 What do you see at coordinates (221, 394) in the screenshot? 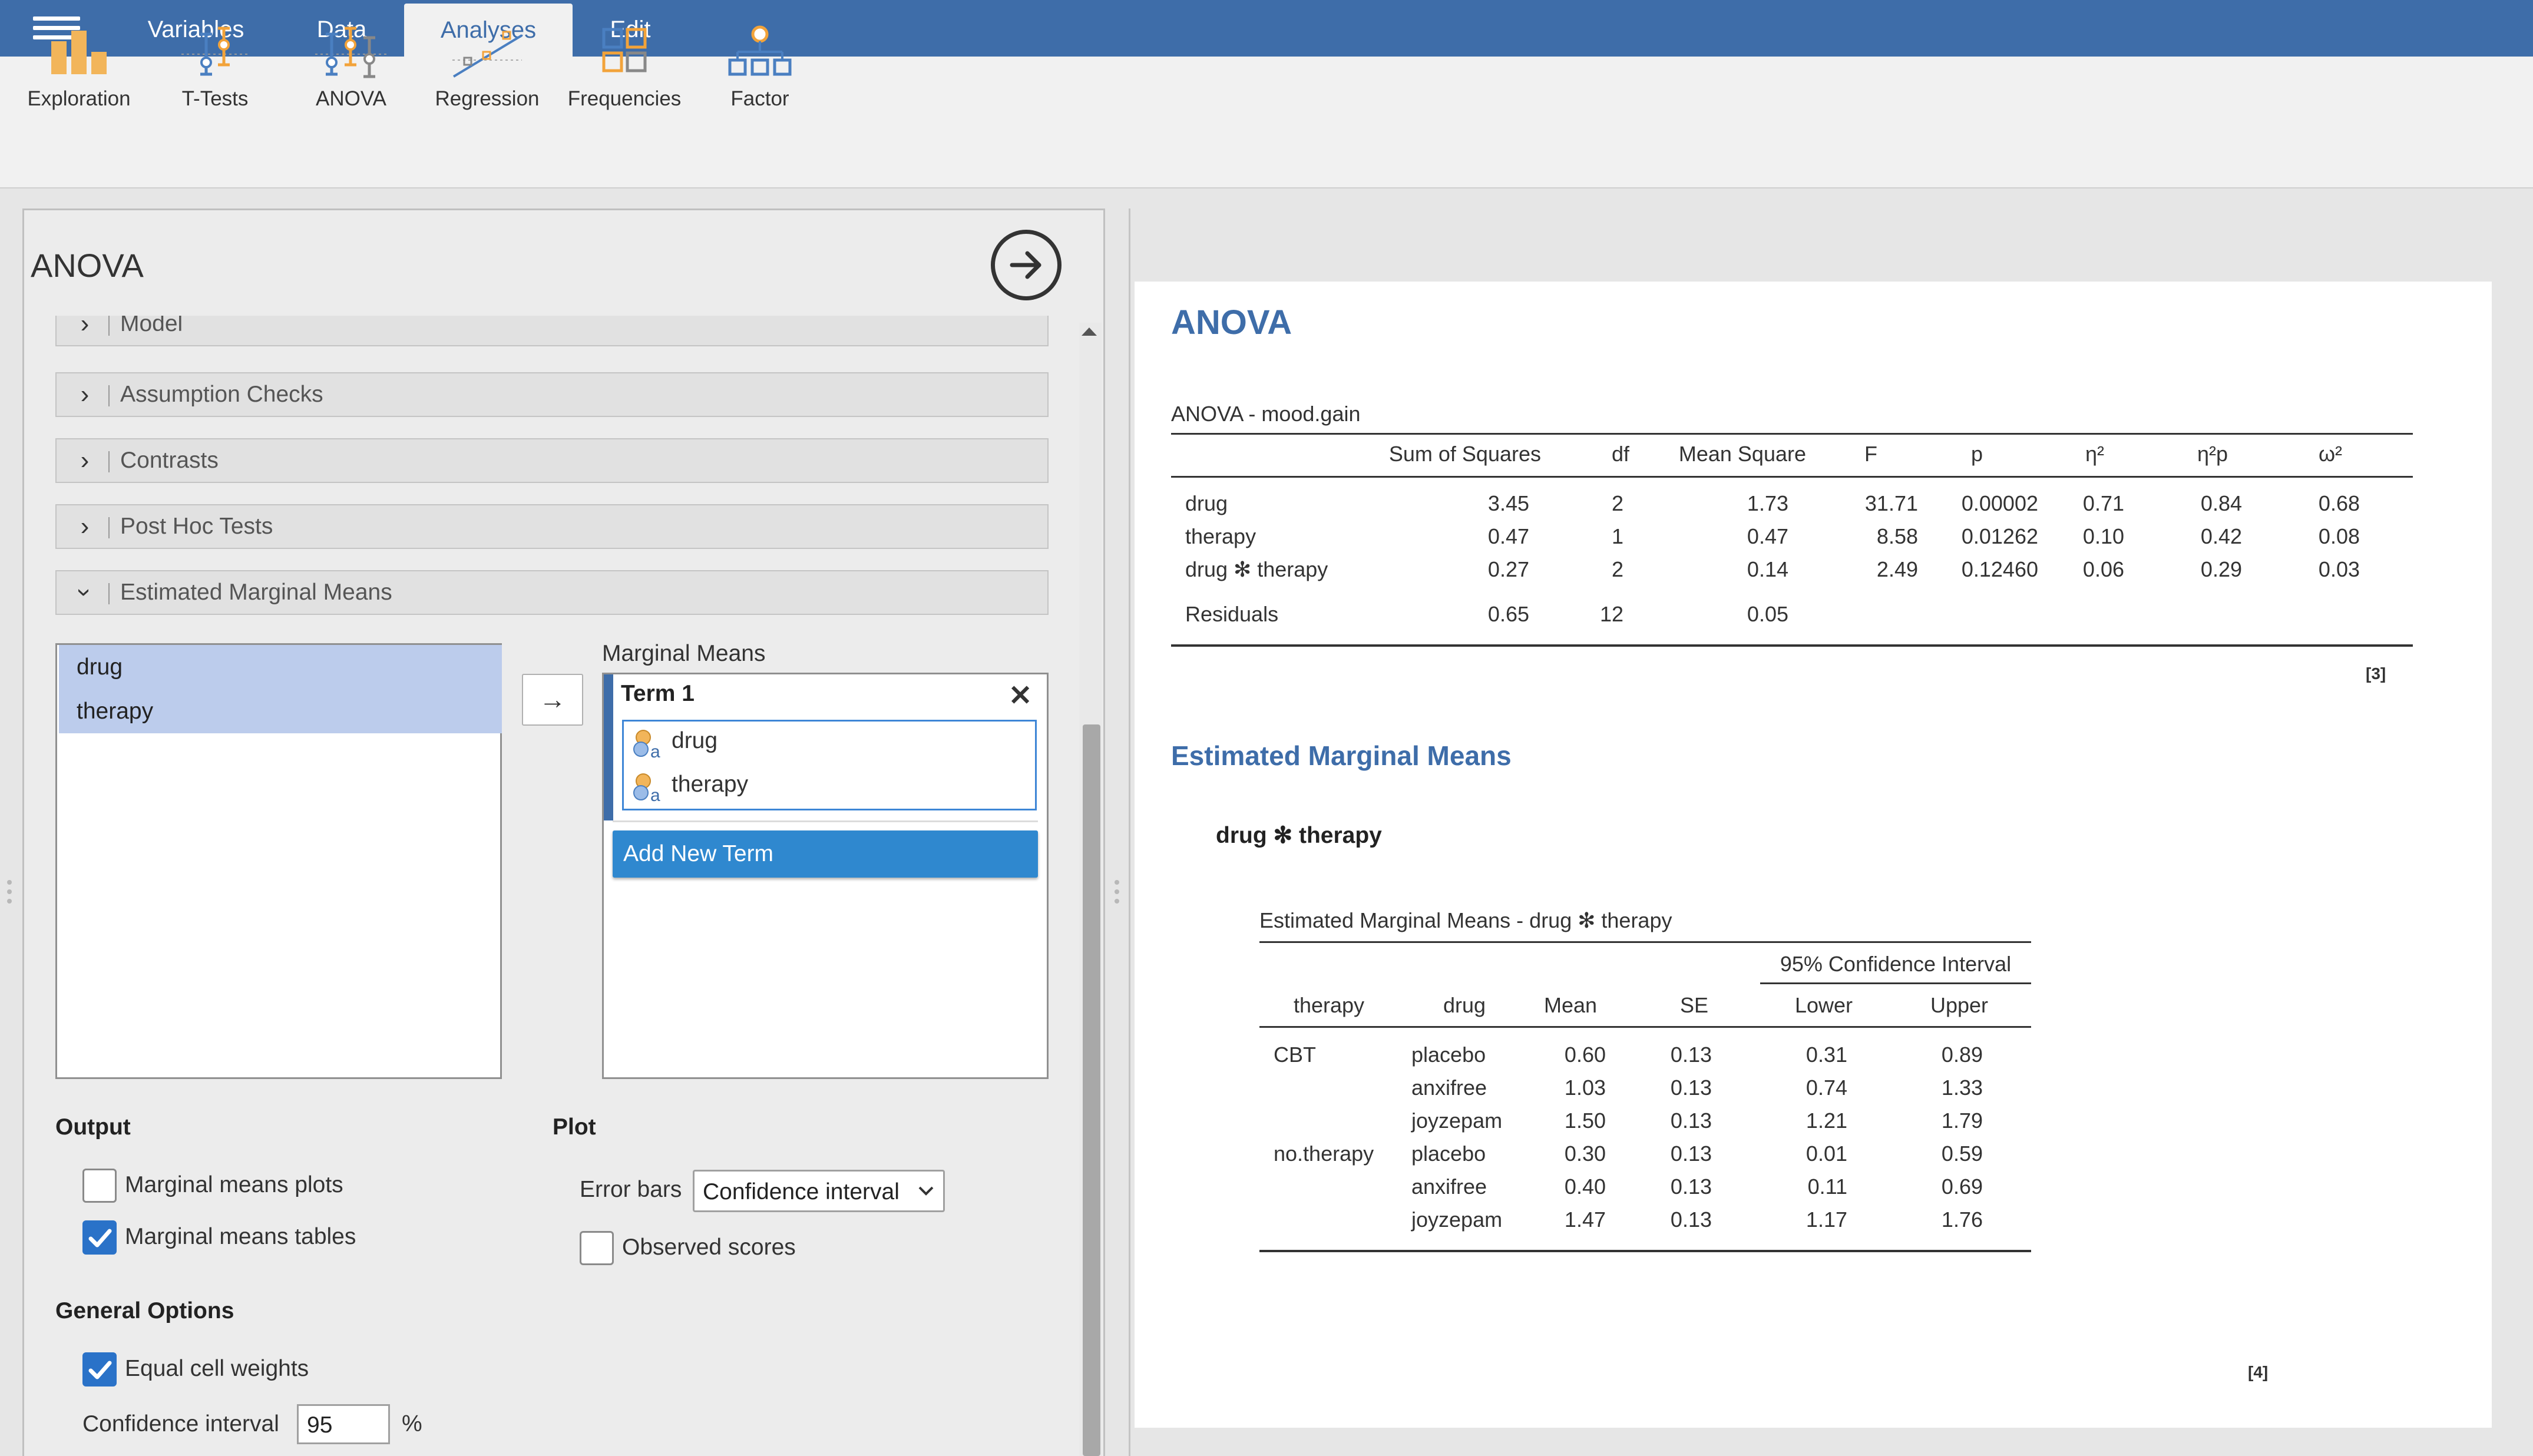
I see `section-title: Assumption Checks` at bounding box center [221, 394].